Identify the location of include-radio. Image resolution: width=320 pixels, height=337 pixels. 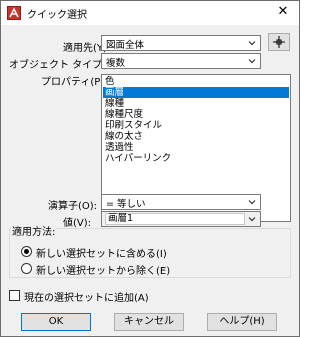
(26, 251).